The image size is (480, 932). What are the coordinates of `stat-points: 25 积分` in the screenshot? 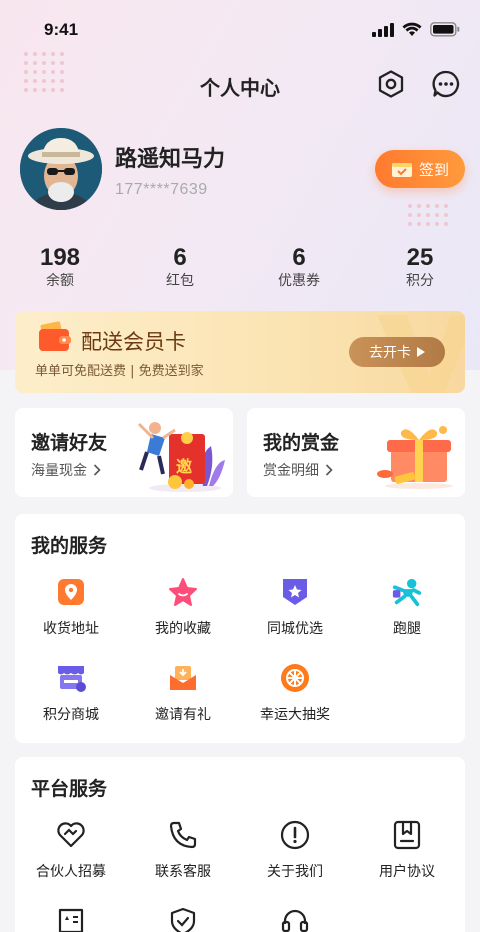 It's located at (420, 267).